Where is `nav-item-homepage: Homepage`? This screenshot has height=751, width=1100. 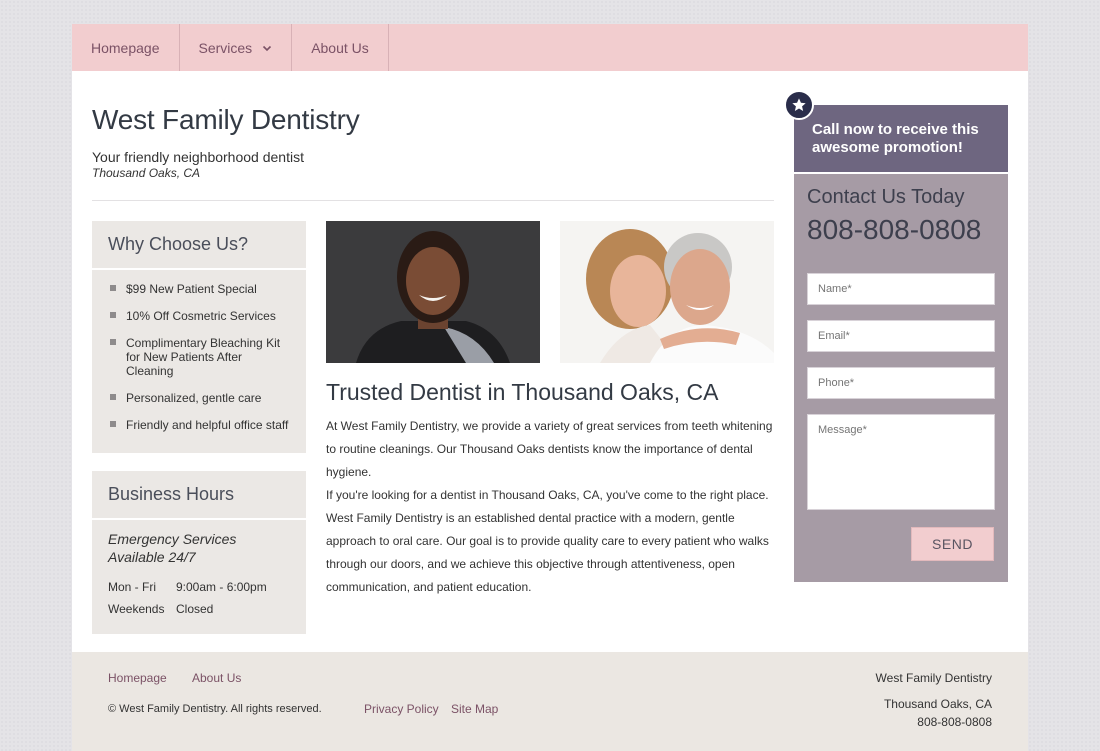 nav-item-homepage: Homepage is located at coordinates (126, 47).